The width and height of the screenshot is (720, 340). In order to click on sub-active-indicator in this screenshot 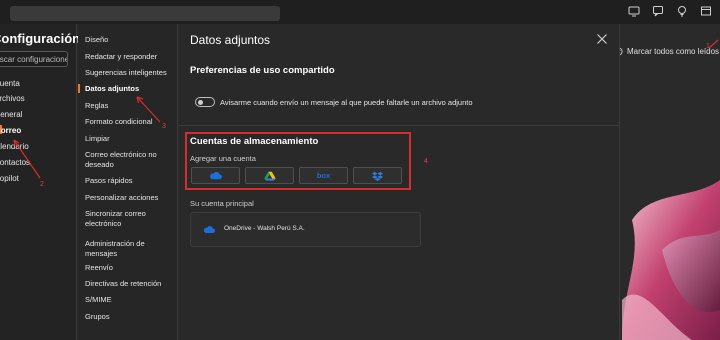, I will do `click(79, 88)`.